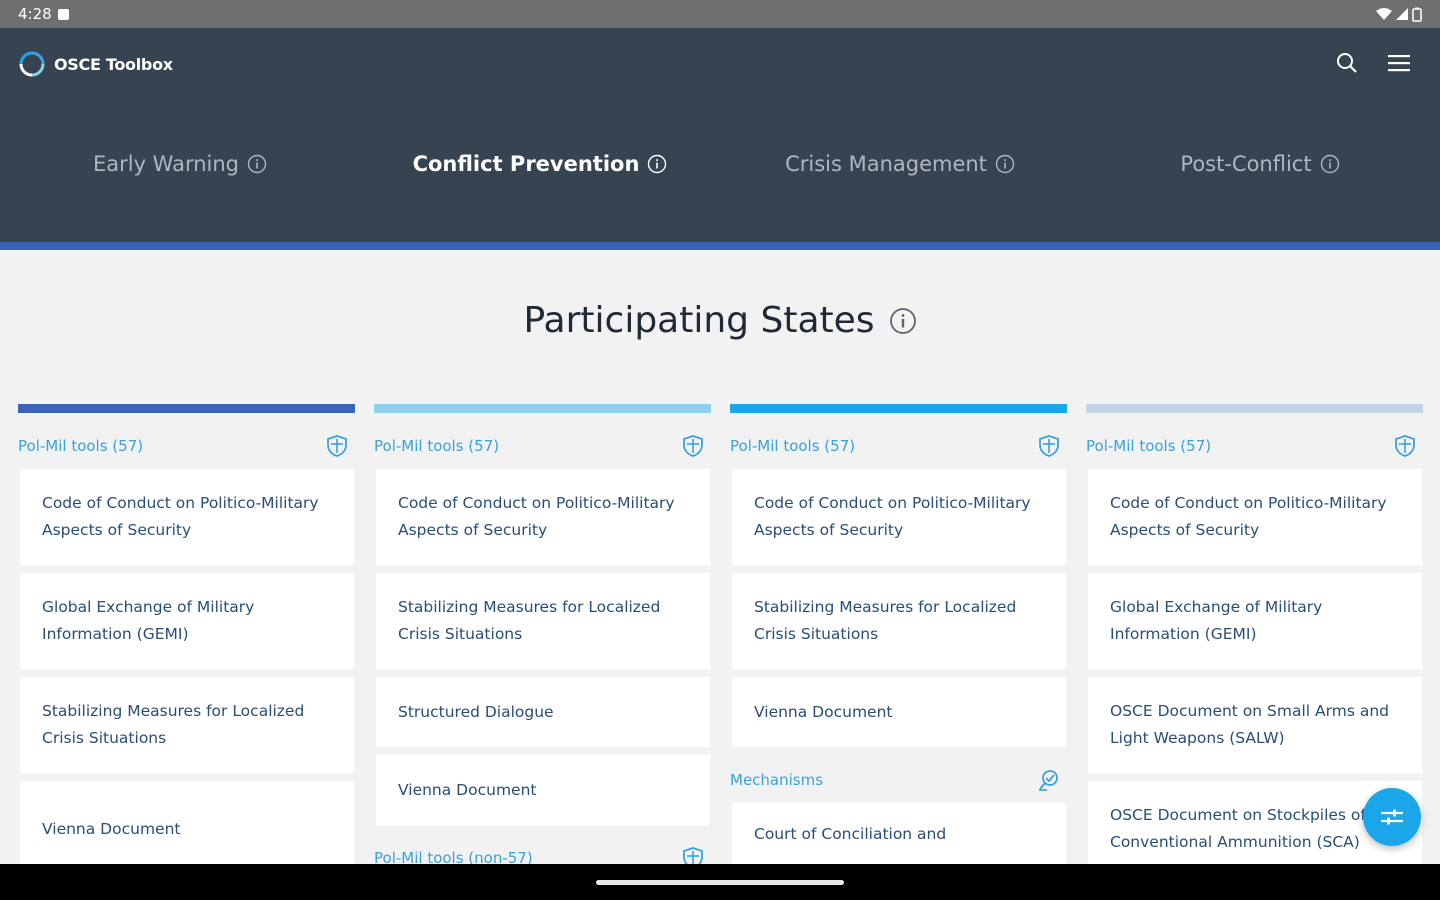 Image resolution: width=1440 pixels, height=900 pixels. Describe the element at coordinates (453, 856) in the screenshot. I see `group-title: Pol-Mil tools (non-57)` at that location.